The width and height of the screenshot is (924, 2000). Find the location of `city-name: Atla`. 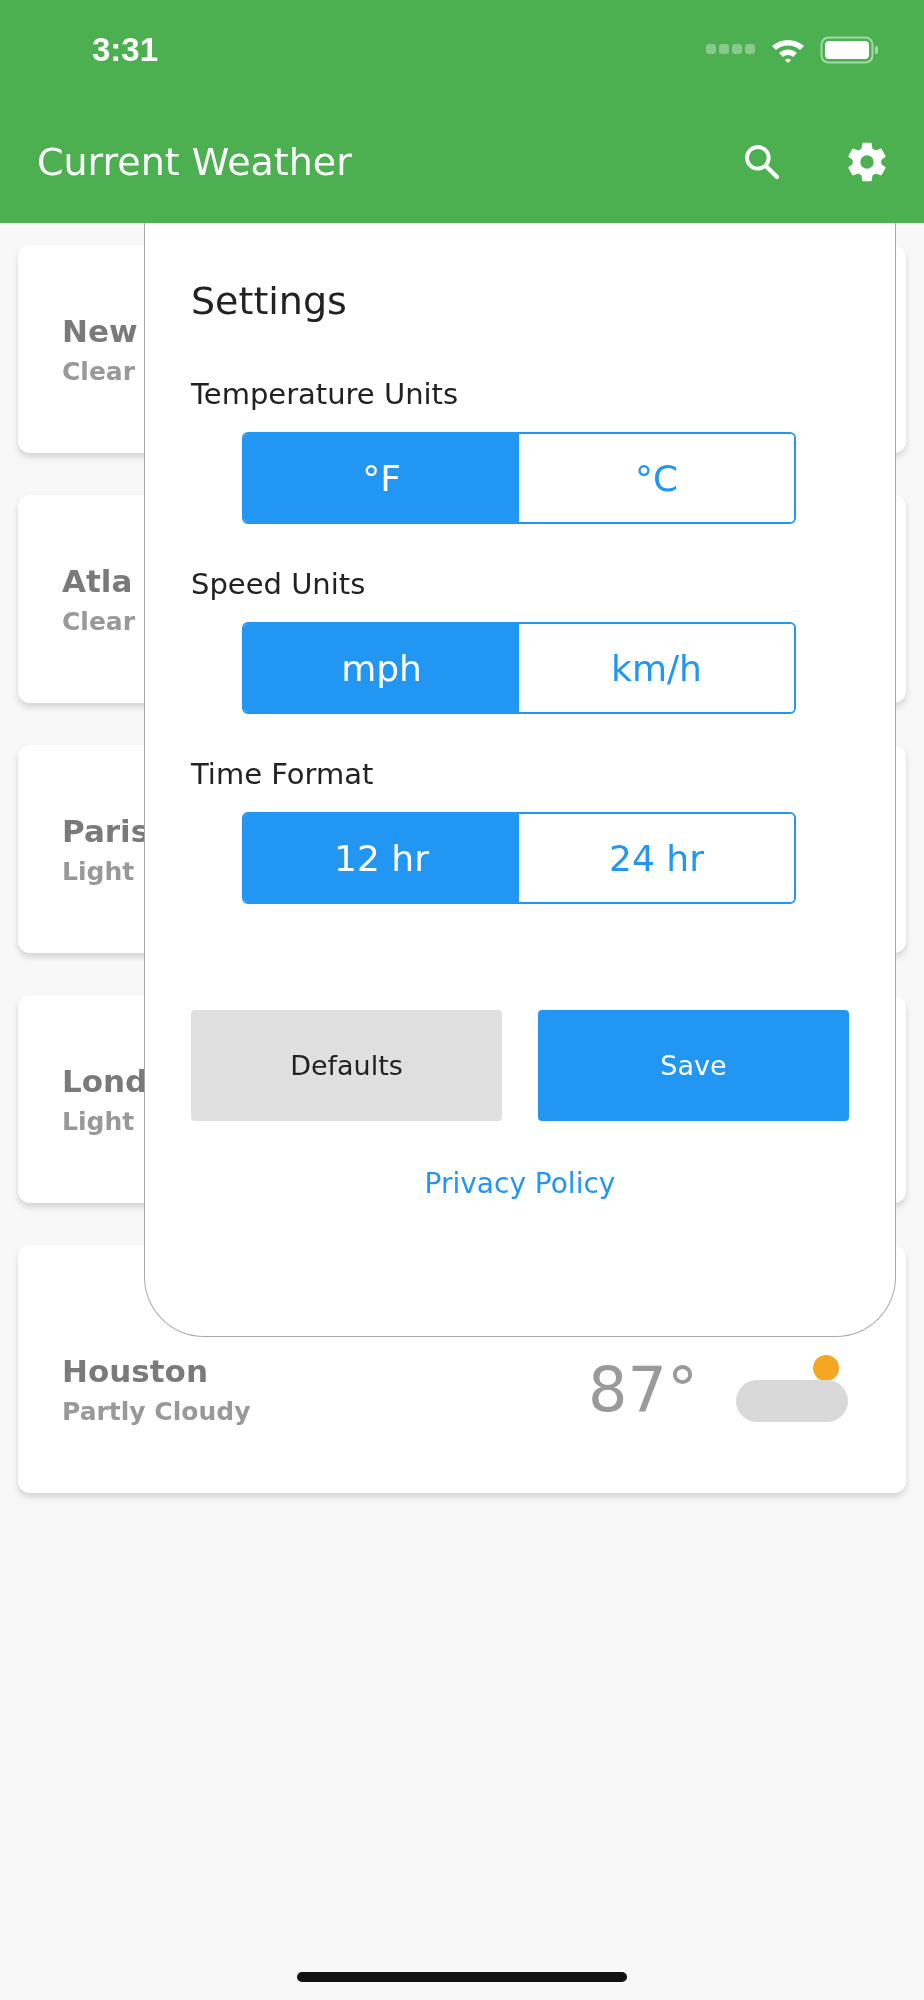

city-name: Atla is located at coordinates (97, 580).